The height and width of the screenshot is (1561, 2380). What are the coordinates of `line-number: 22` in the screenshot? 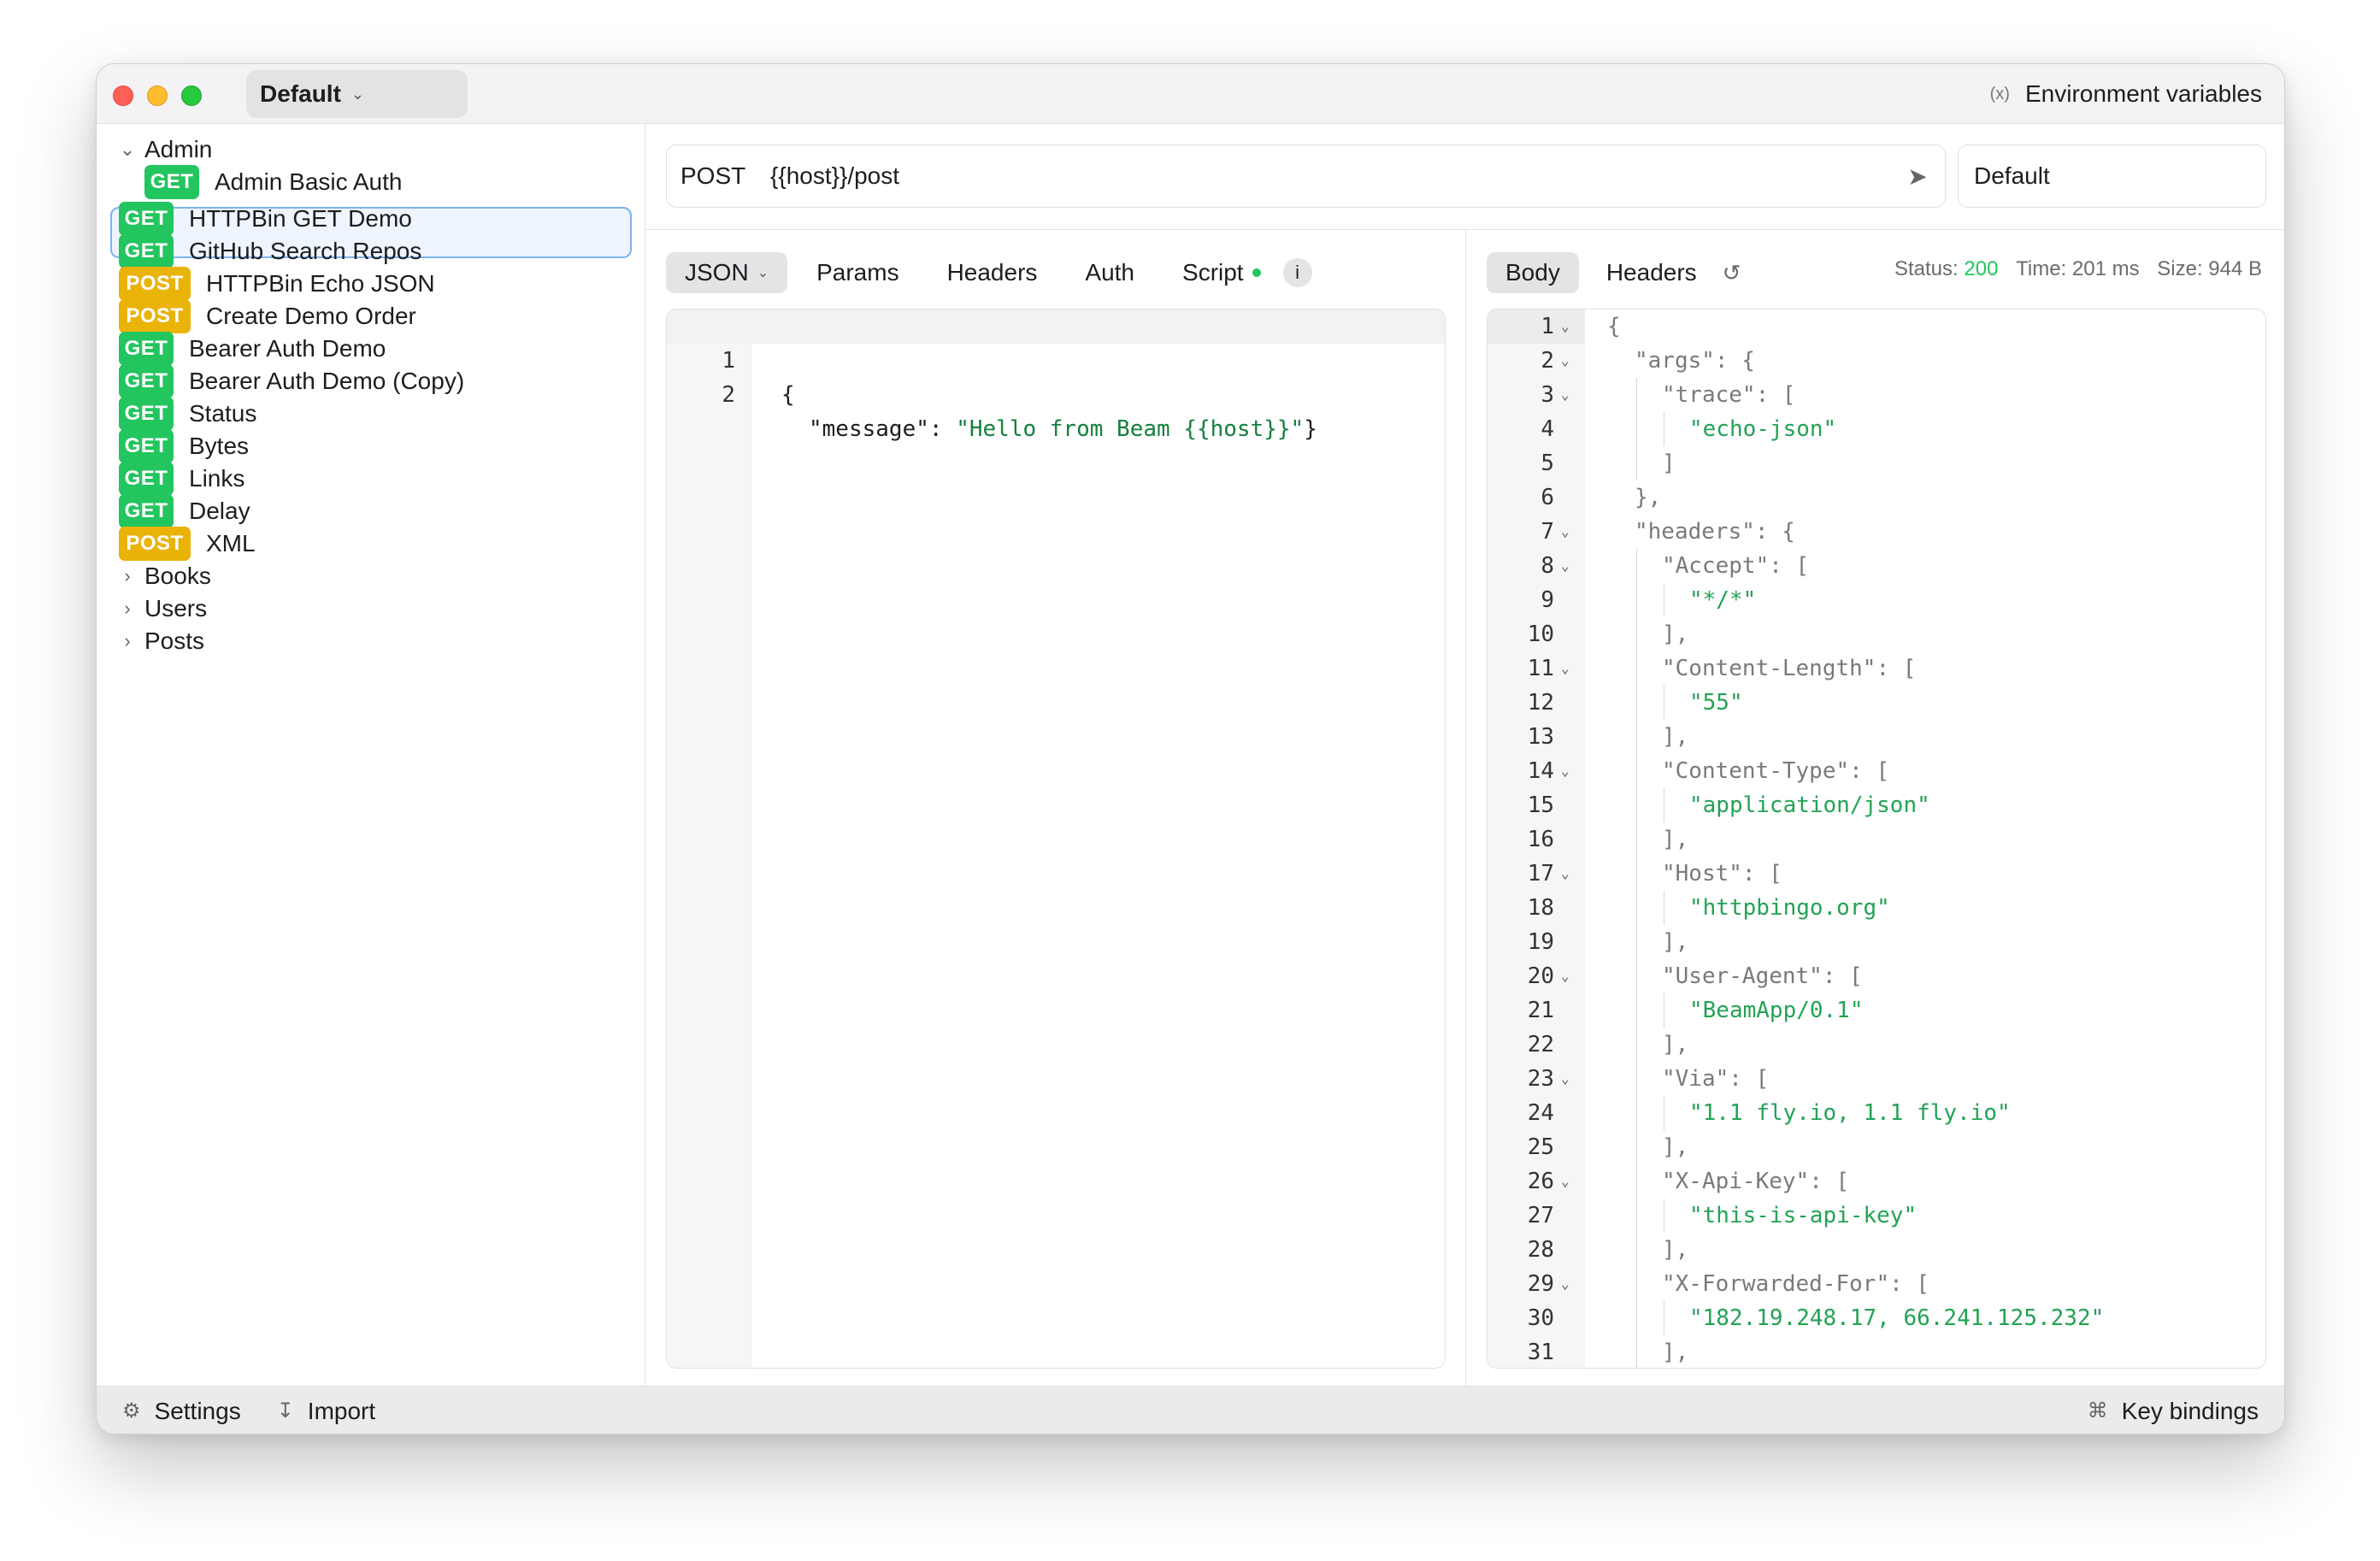 It's located at (1541, 1044).